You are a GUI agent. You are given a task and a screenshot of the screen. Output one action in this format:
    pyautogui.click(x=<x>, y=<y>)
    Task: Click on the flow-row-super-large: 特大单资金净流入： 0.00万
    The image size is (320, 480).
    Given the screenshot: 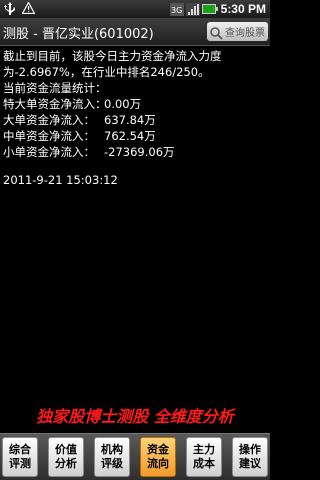 What is the action you would take?
    pyautogui.click(x=135, y=104)
    